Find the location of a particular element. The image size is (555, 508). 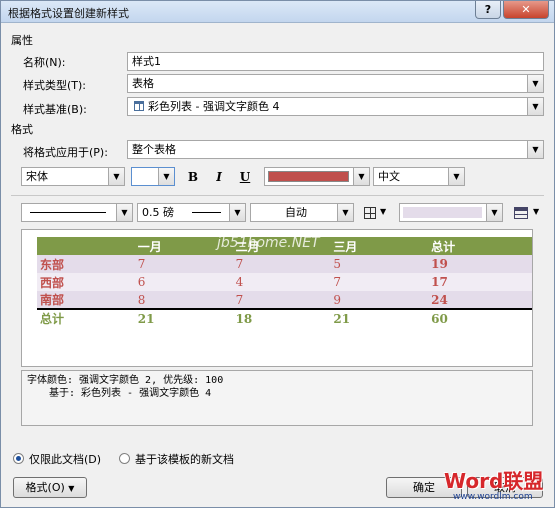

font-size-select: ▼ is located at coordinates (153, 176).